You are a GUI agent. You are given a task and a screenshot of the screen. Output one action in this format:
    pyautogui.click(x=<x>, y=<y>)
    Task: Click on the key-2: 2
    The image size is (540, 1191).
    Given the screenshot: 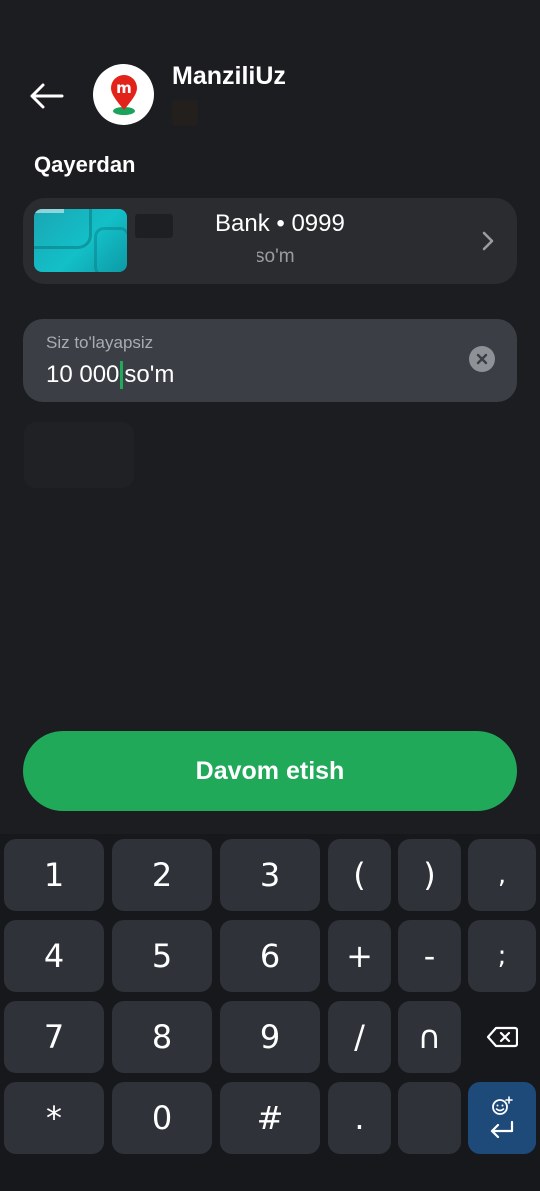 What is the action you would take?
    pyautogui.click(x=162, y=875)
    